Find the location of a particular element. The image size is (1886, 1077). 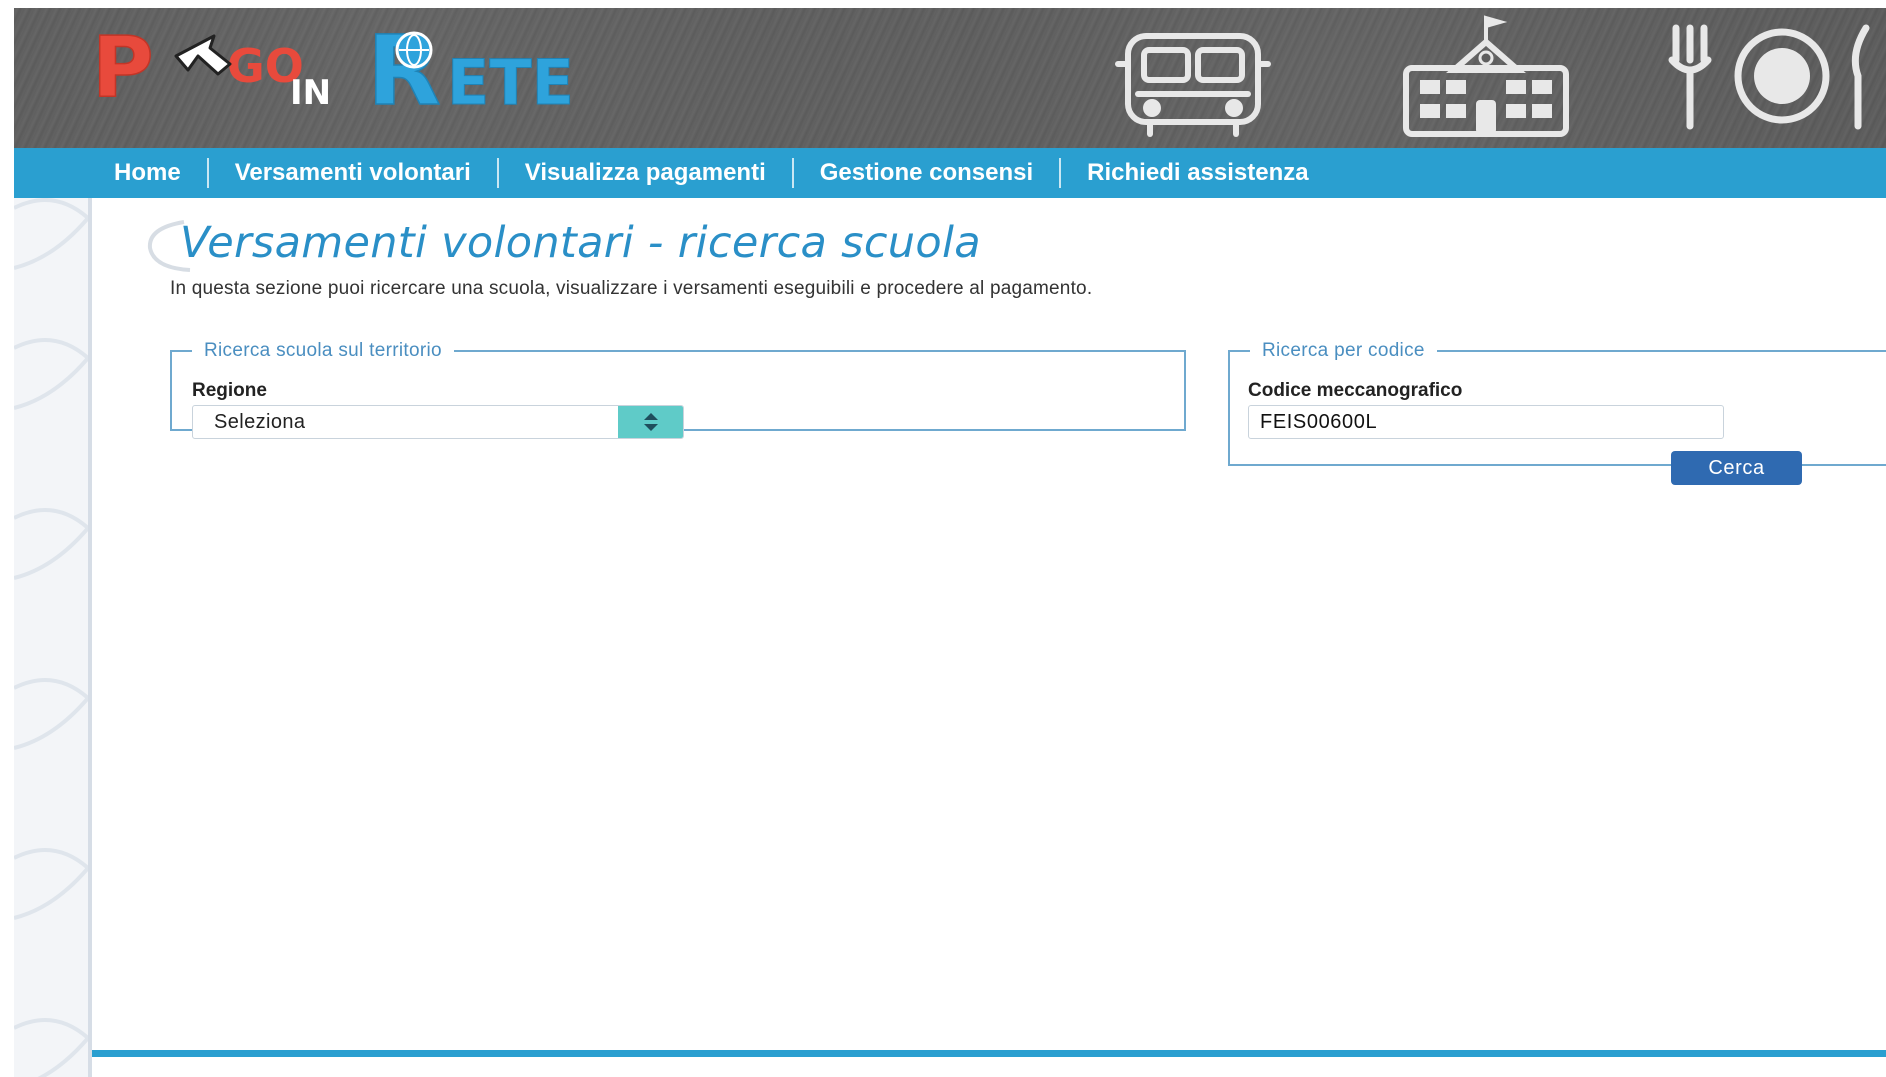

school-code-input is located at coordinates (1486, 422).